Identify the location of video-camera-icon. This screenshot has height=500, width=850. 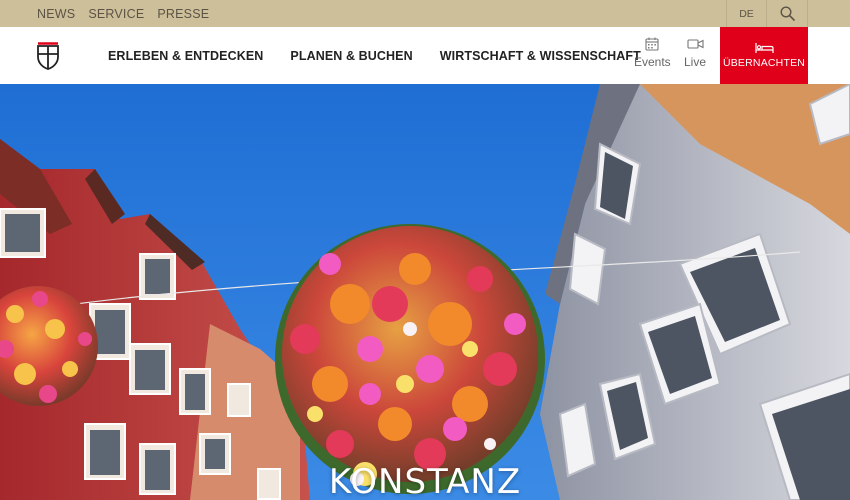
(695, 44).